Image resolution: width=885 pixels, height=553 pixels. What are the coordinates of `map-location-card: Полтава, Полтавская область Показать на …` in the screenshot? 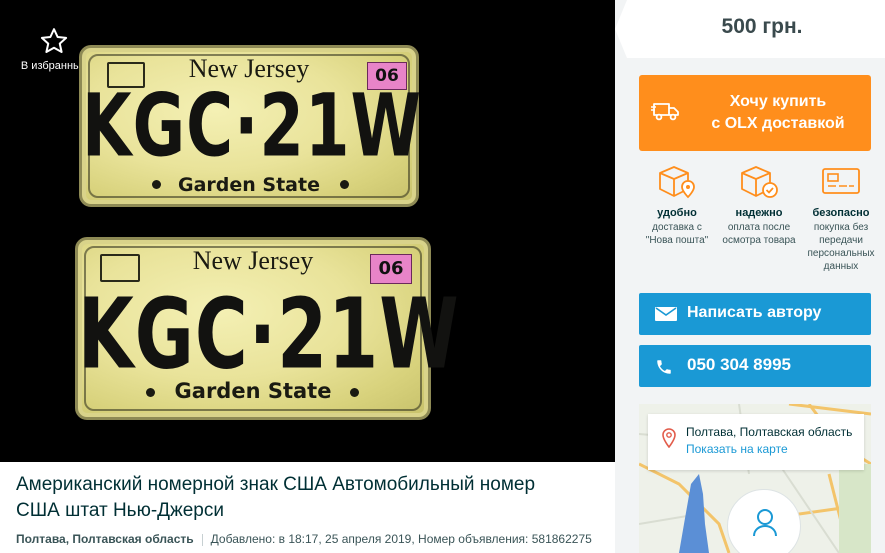 It's located at (756, 442).